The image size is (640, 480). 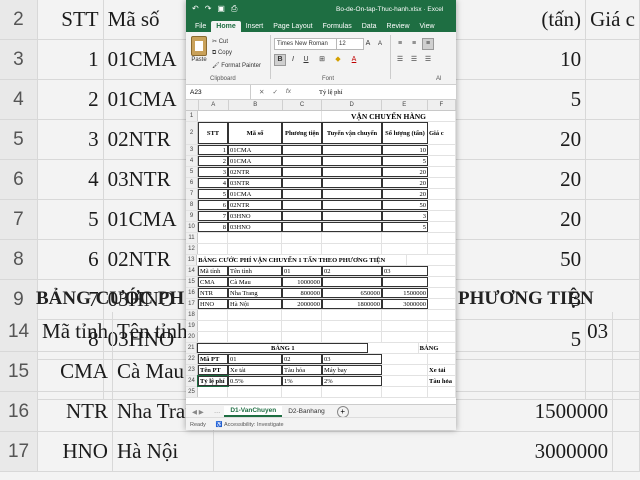 I want to click on column-header-a: A, so click(x=214, y=105).